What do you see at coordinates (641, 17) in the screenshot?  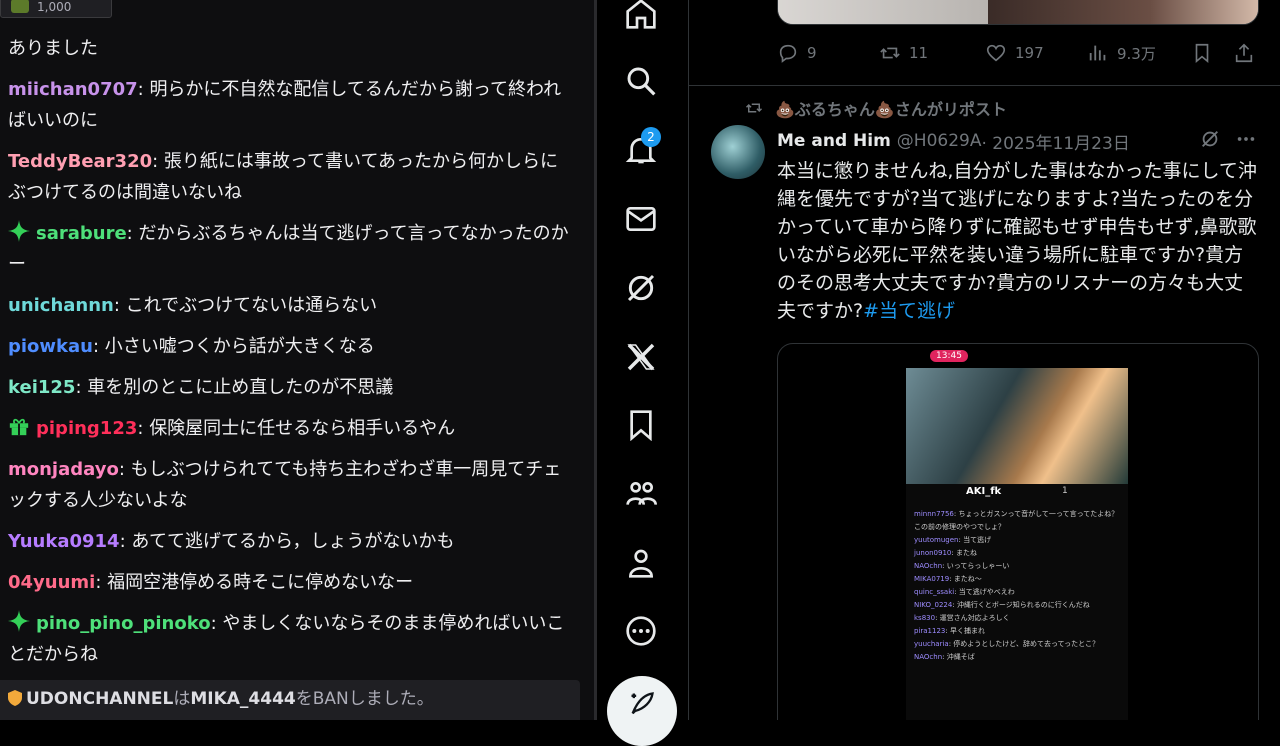 I see `home-icon` at bounding box center [641, 17].